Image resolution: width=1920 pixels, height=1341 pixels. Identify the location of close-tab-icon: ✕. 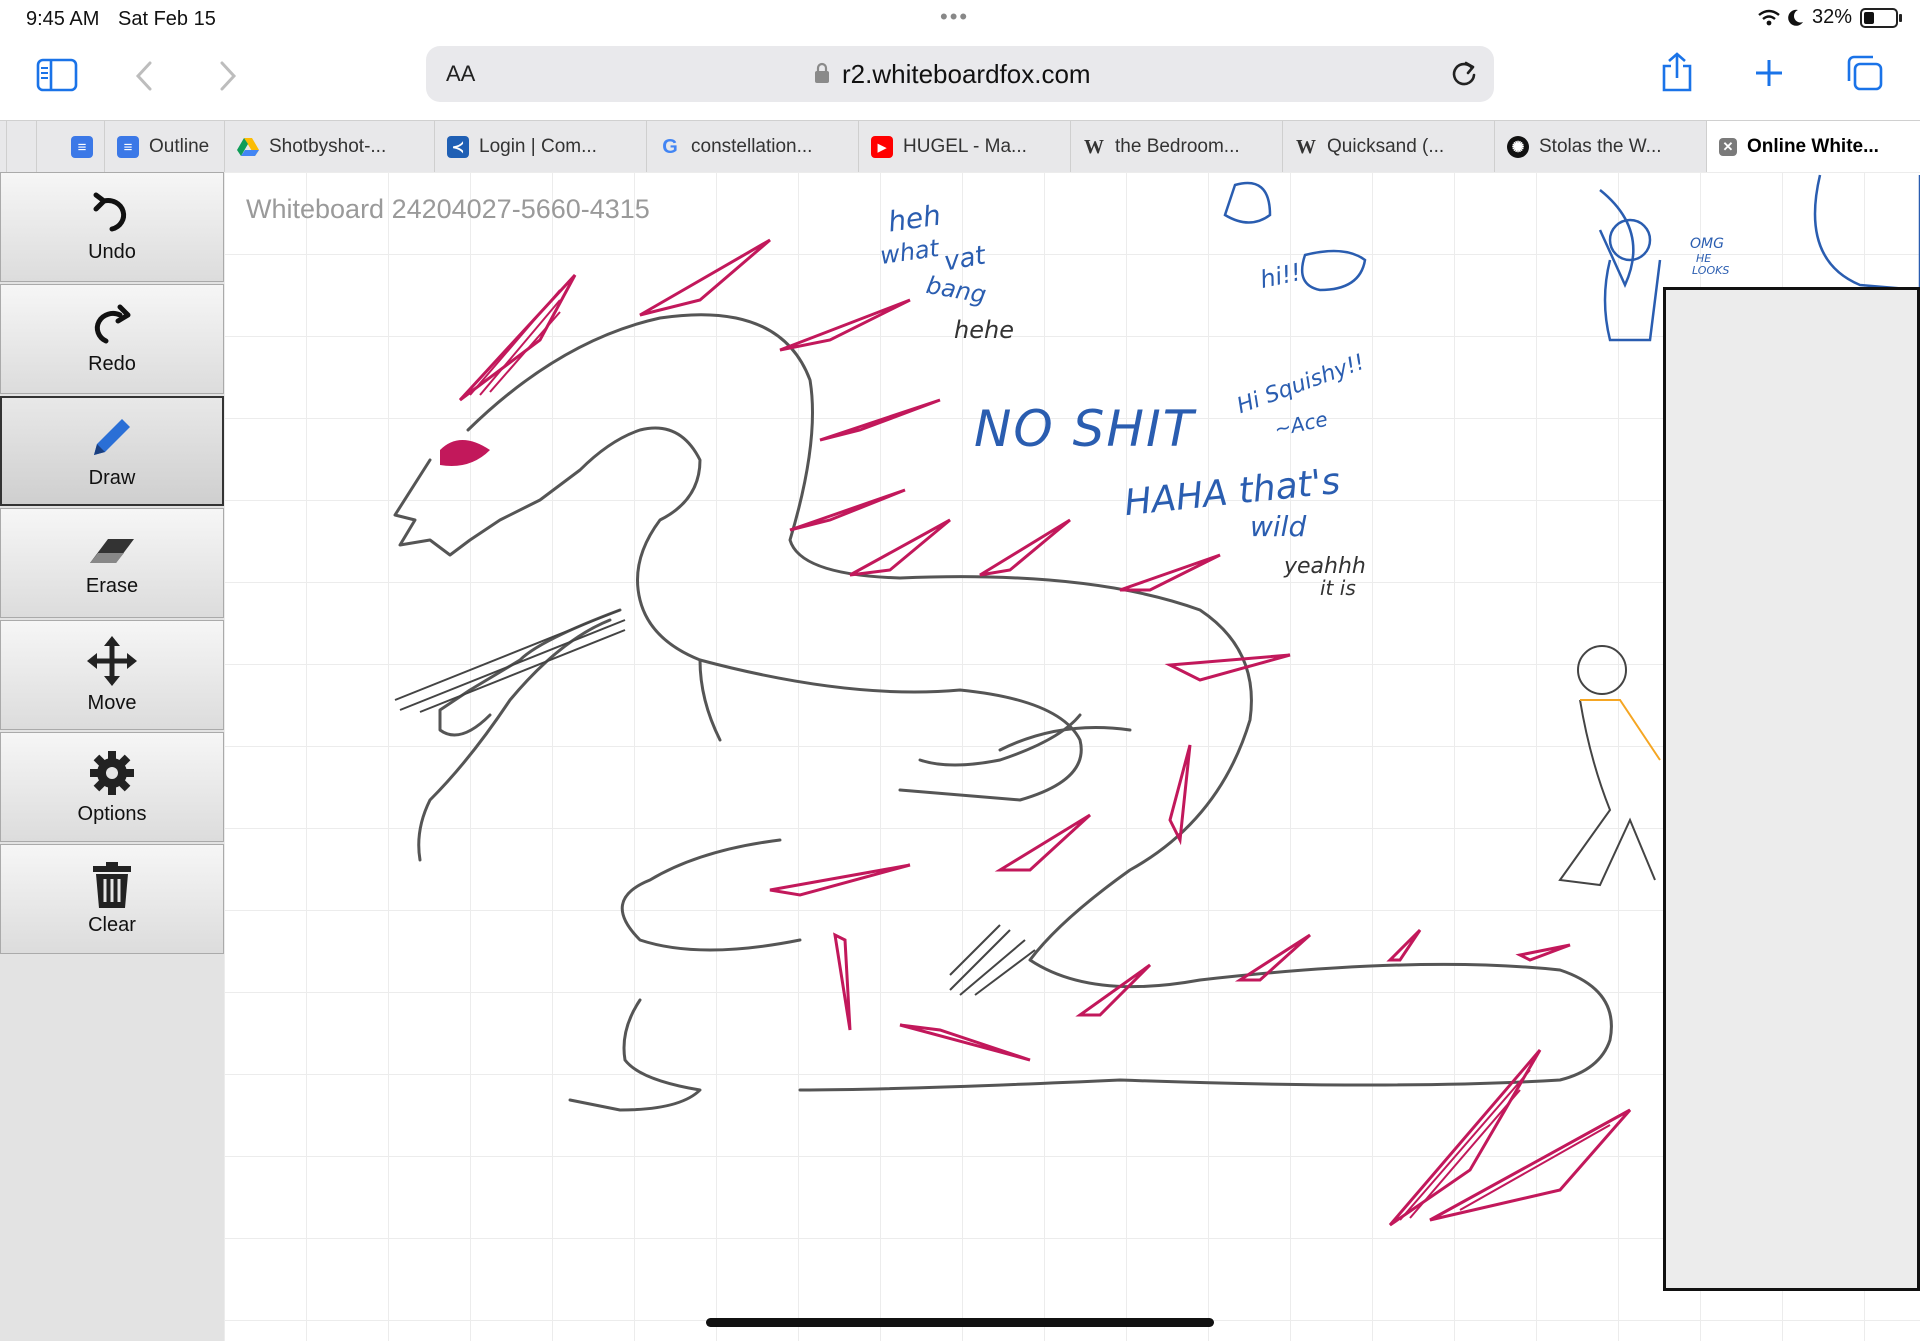
(1728, 147).